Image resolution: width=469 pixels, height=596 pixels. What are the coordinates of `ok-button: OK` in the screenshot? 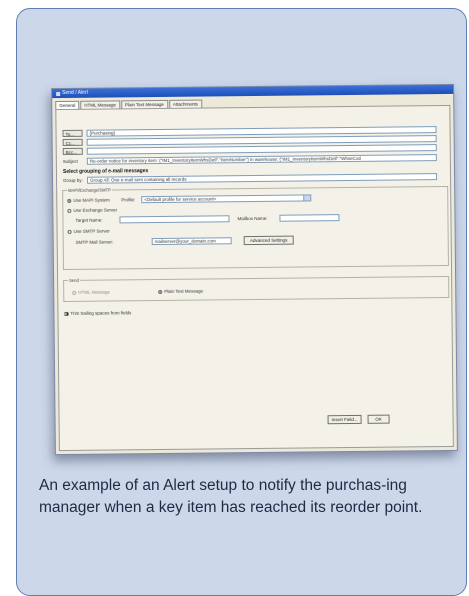 It's located at (378, 419).